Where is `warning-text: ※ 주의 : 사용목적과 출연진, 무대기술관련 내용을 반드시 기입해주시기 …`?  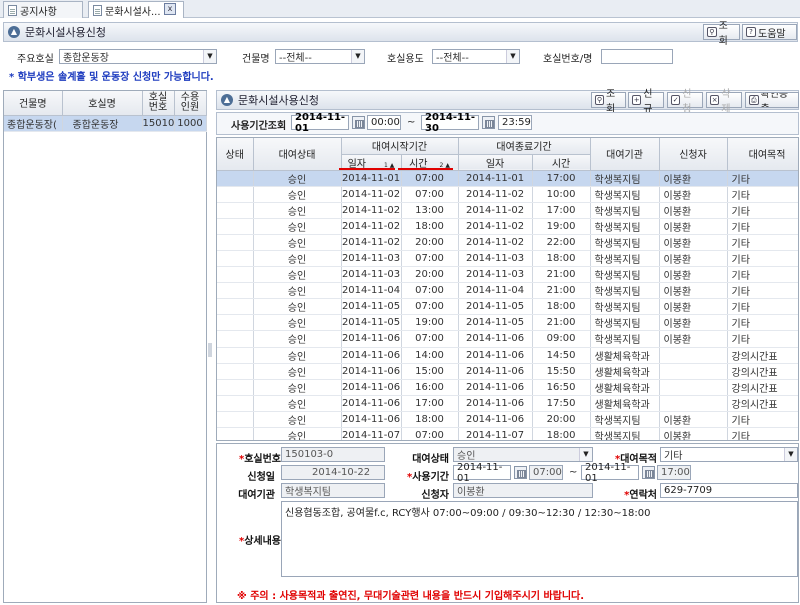 warning-text: ※ 주의 : 사용목적과 출연진, 무대기술관련 내용을 반드시 기입해주시기 … is located at coordinates (411, 596).